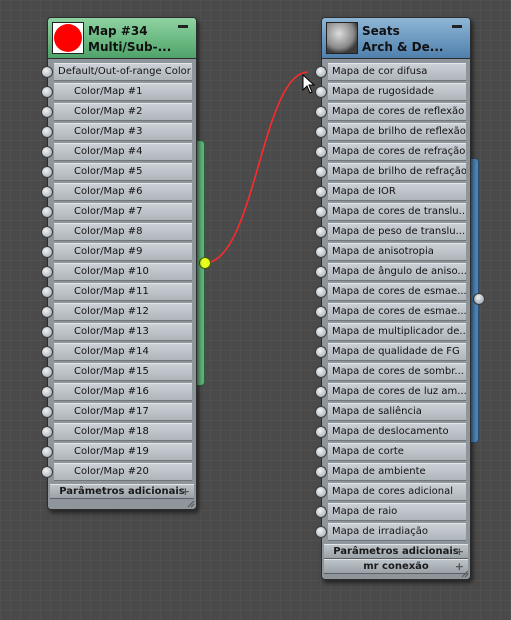  What do you see at coordinates (397, 92) in the screenshot?
I see `slot-row: Mapa de rugosidade` at bounding box center [397, 92].